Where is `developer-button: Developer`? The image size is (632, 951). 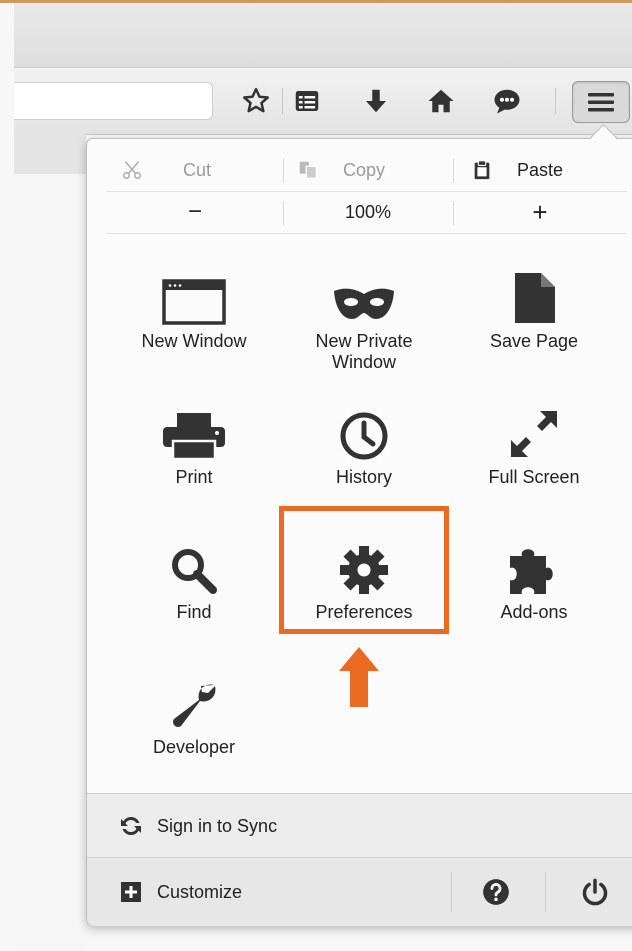
developer-button: Developer is located at coordinates (194, 714).